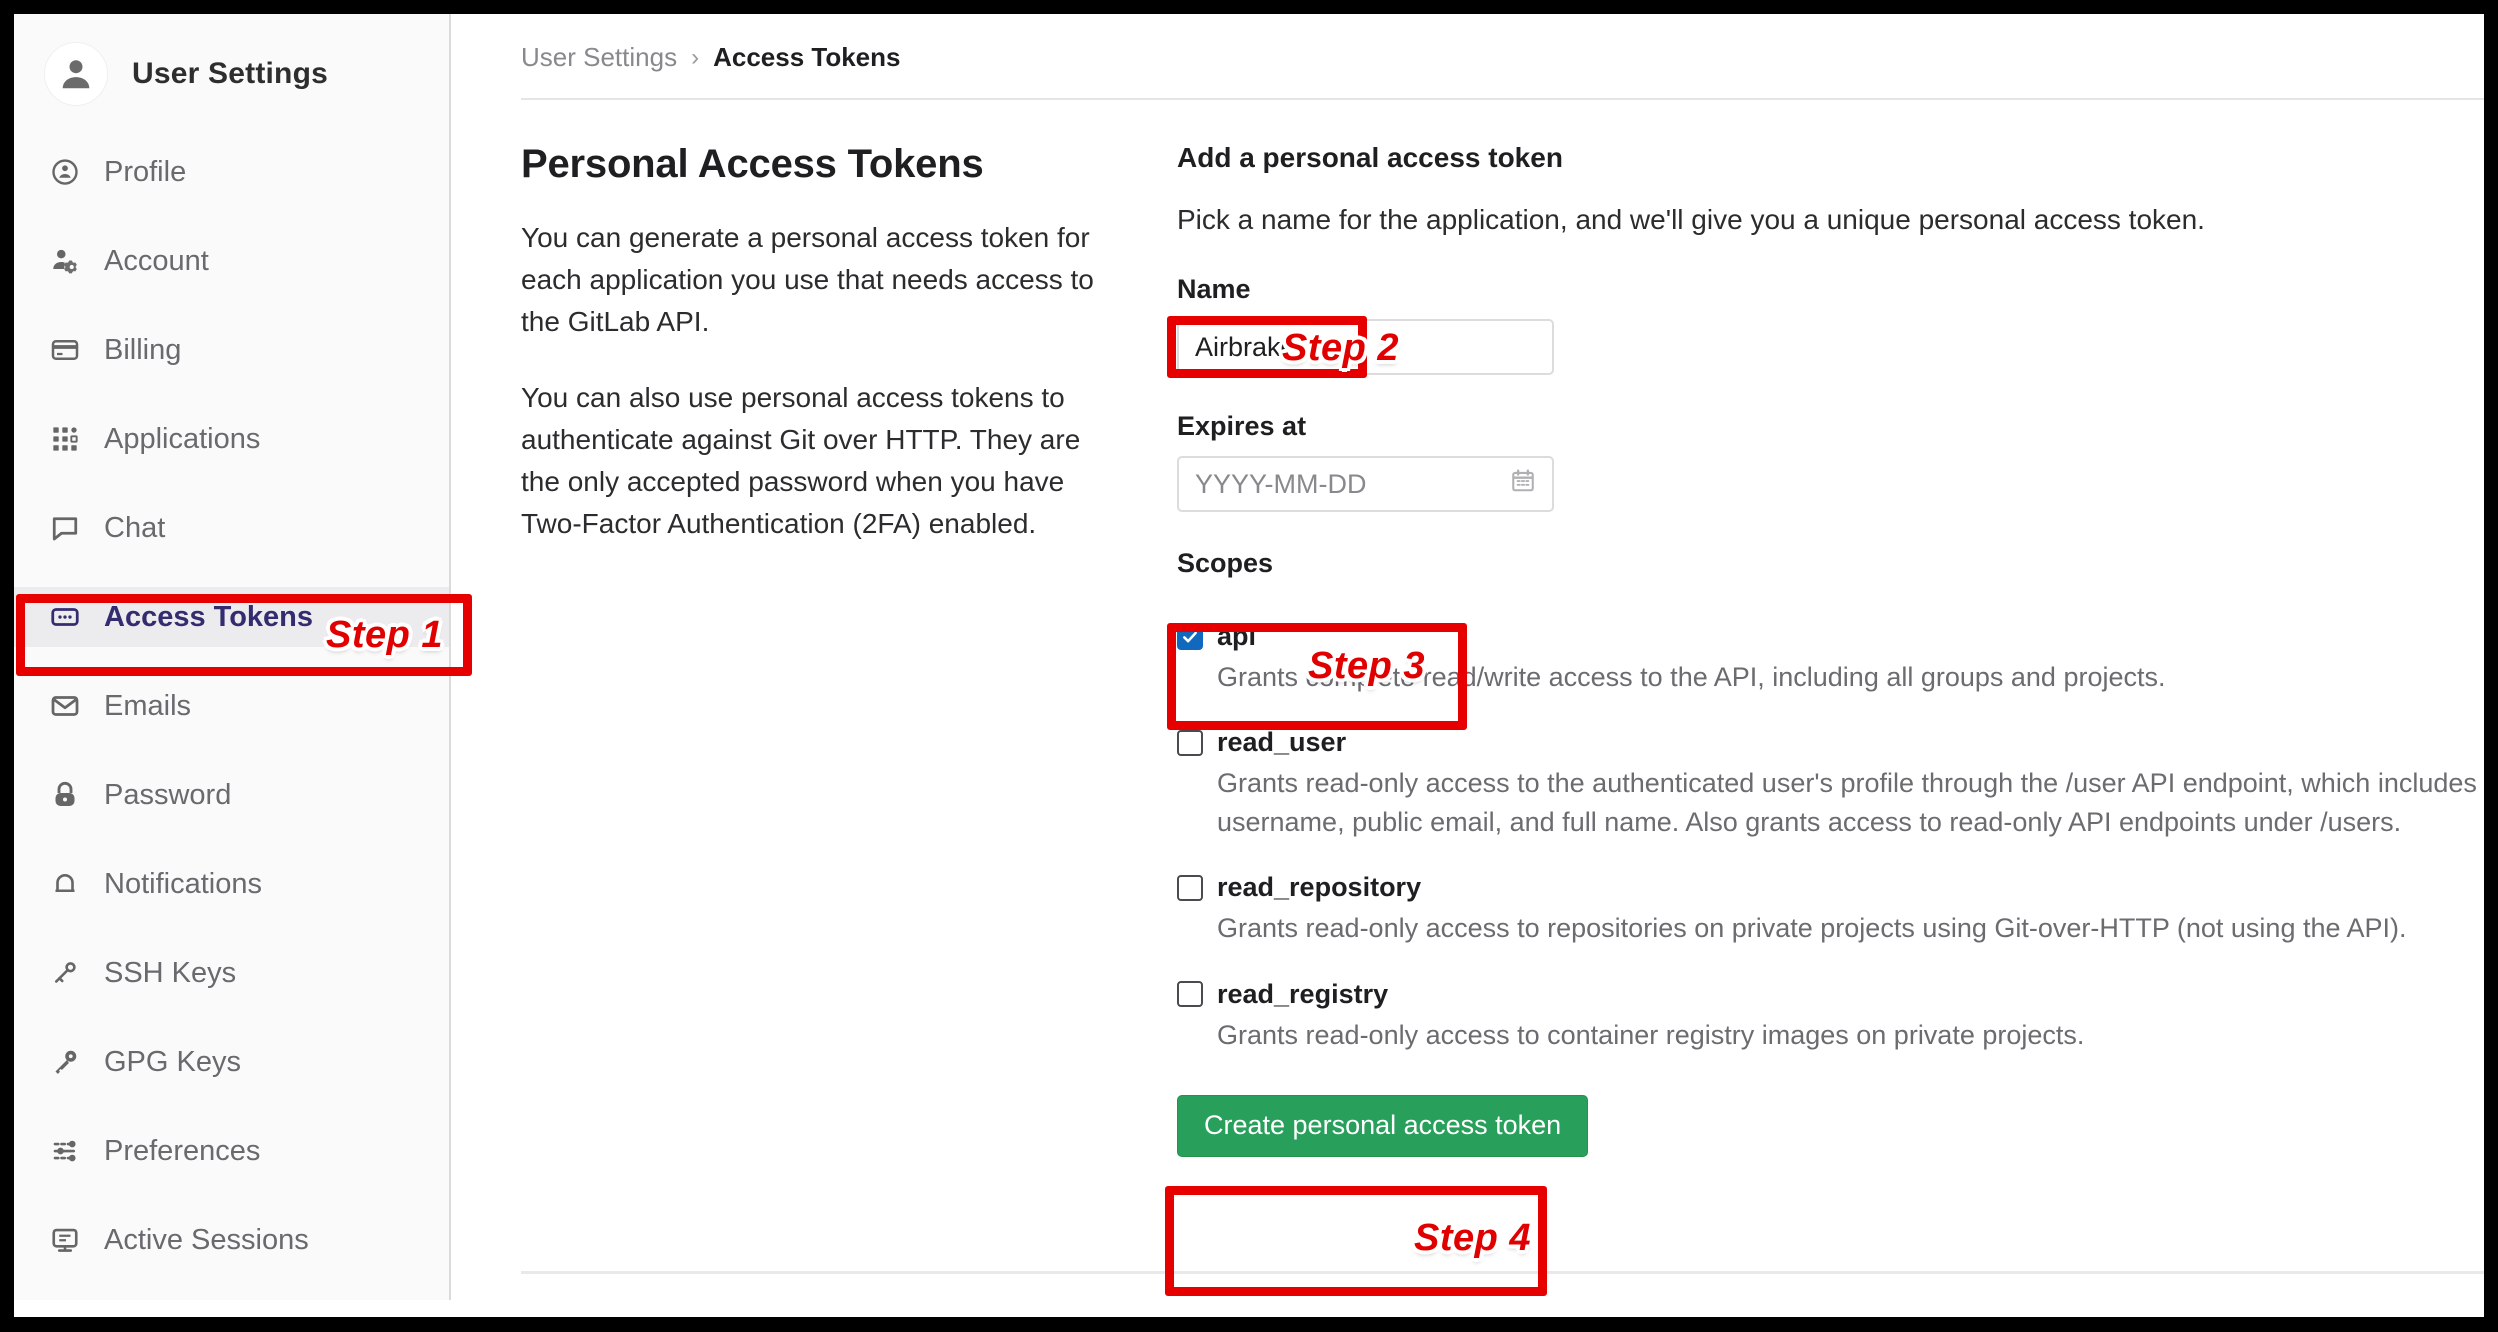 The image size is (2498, 1332). I want to click on sidebar-item-active-sessions: Active Sessions, so click(231, 1240).